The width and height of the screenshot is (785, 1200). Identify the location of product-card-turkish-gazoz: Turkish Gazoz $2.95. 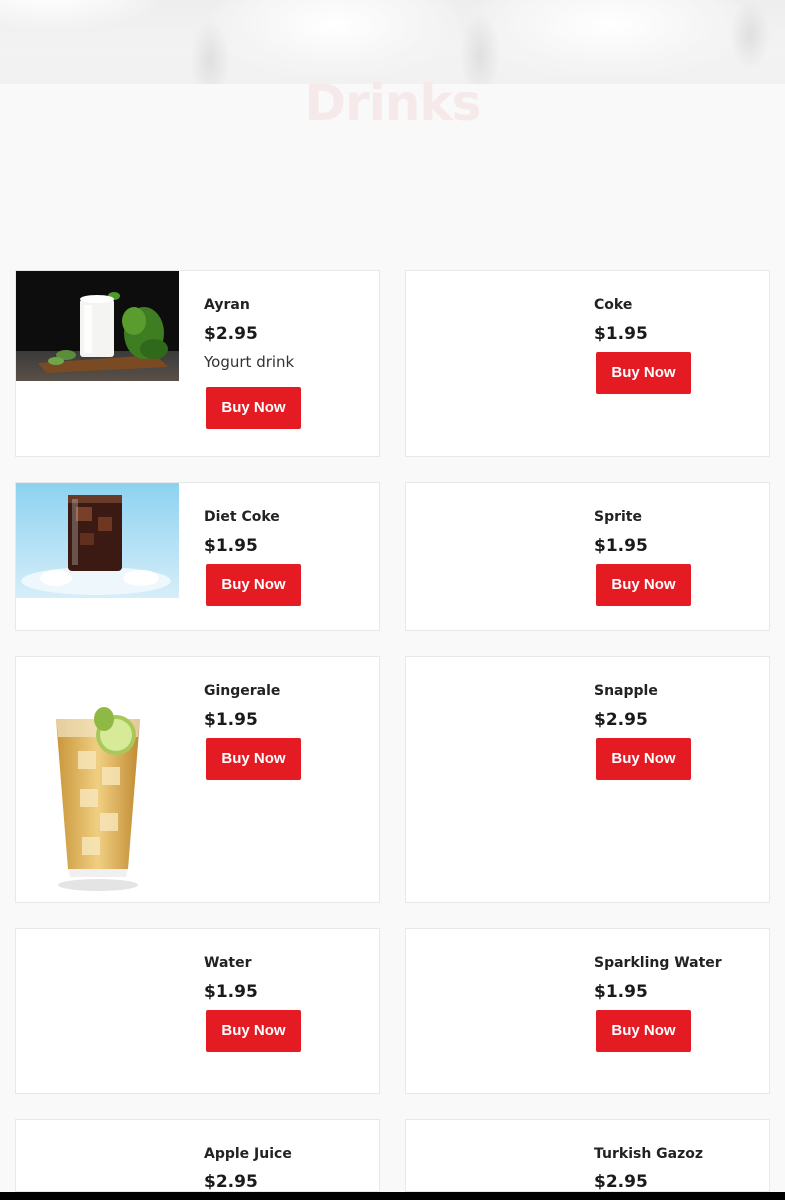
(587, 1155).